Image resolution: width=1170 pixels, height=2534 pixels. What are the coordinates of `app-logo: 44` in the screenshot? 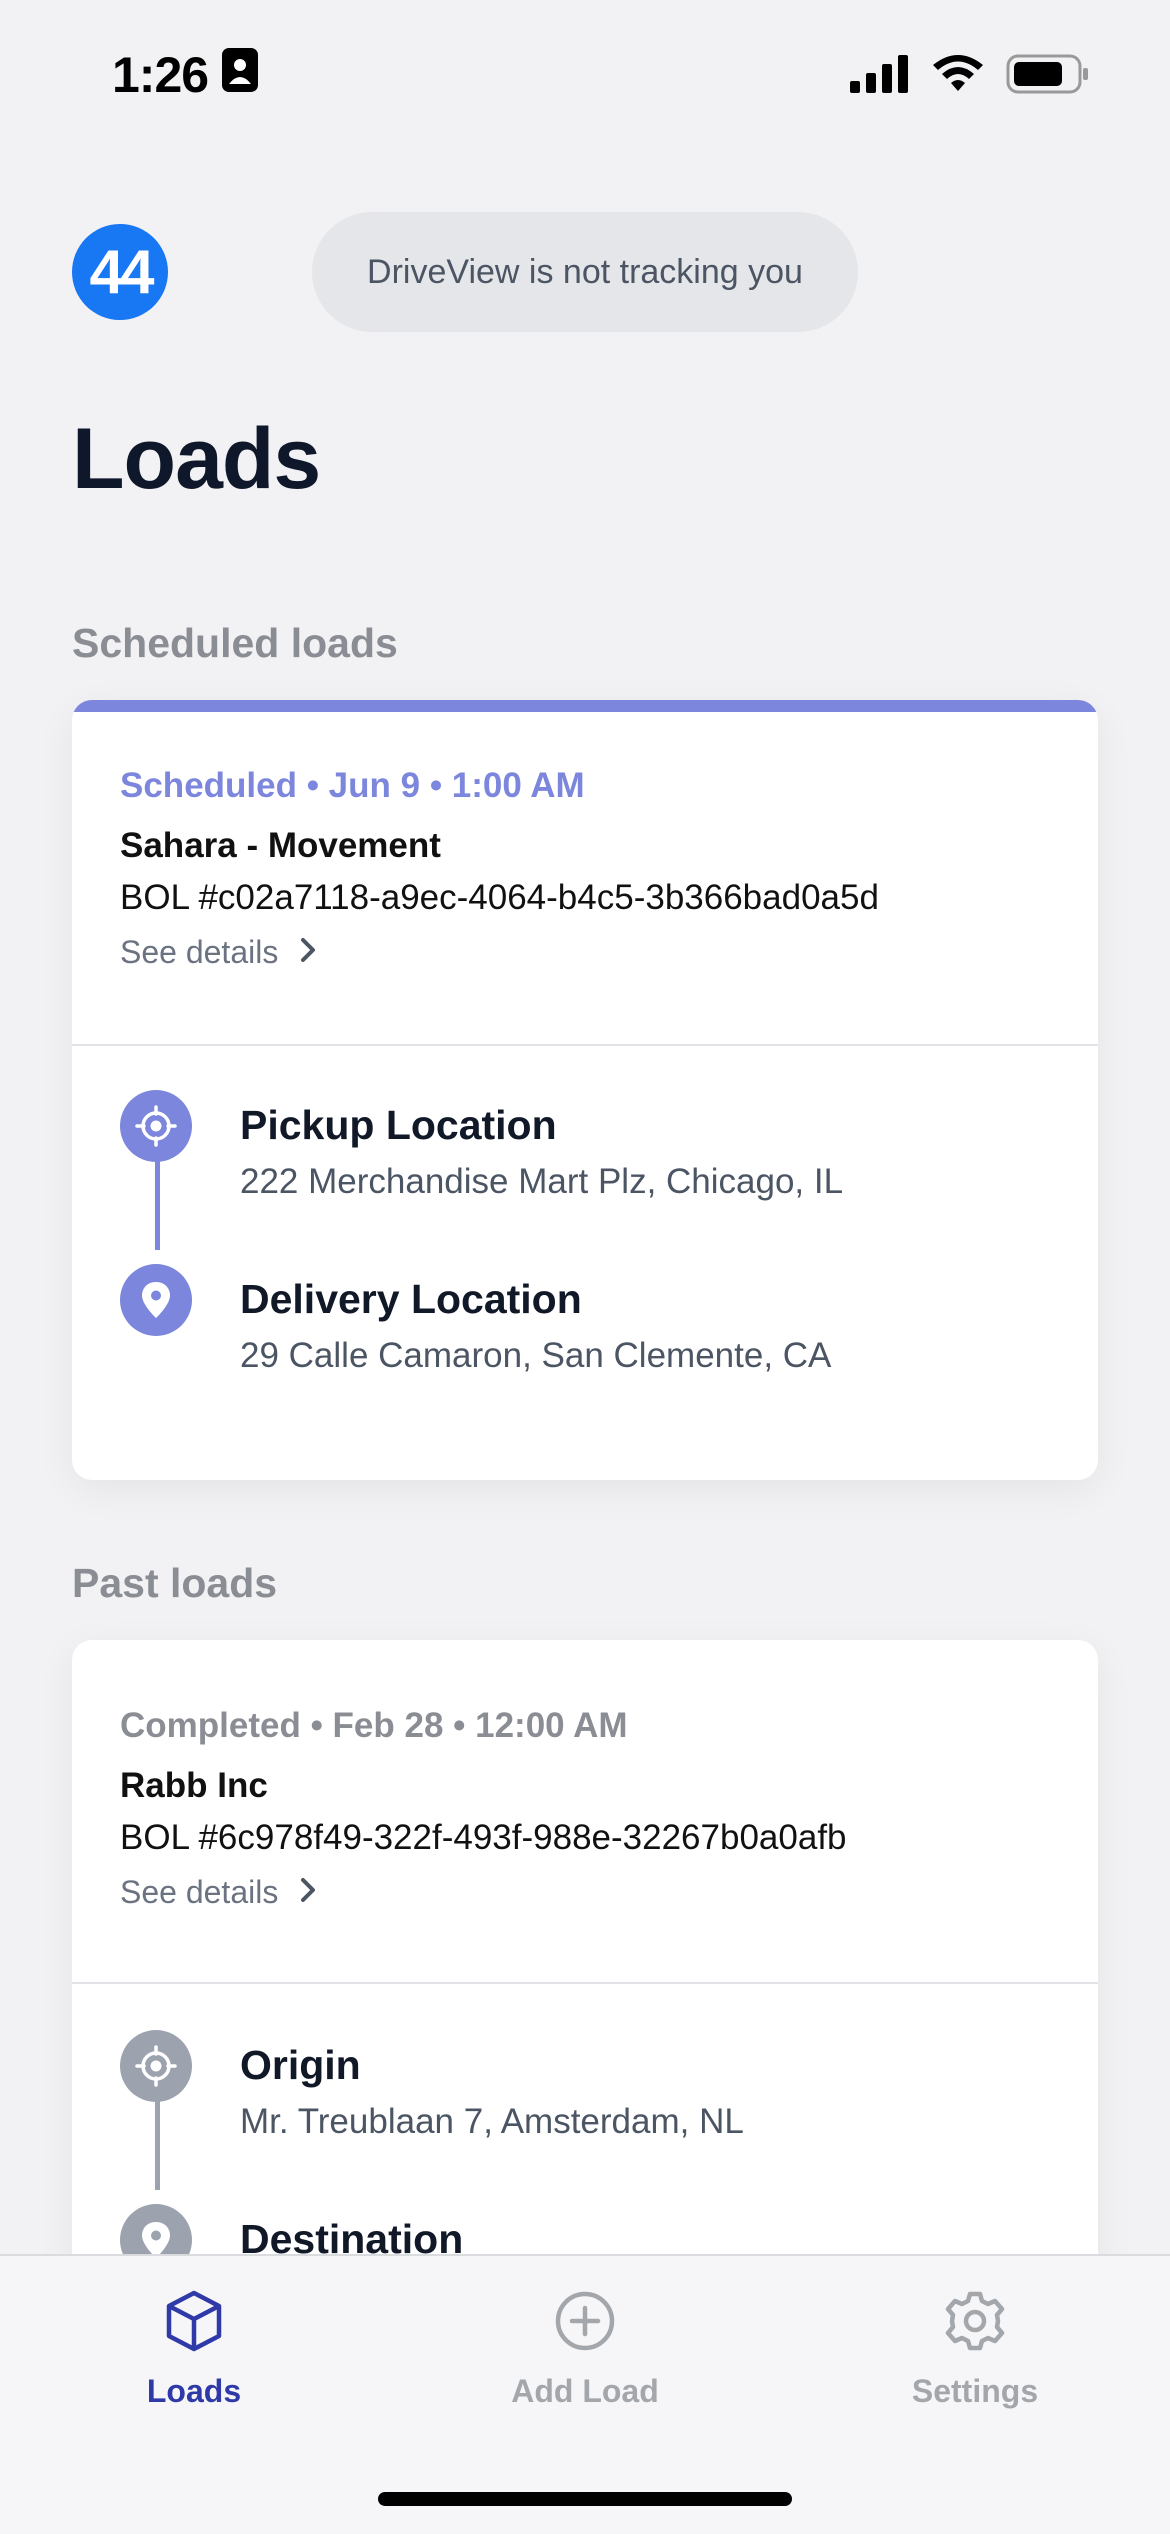 It's located at (120, 272).